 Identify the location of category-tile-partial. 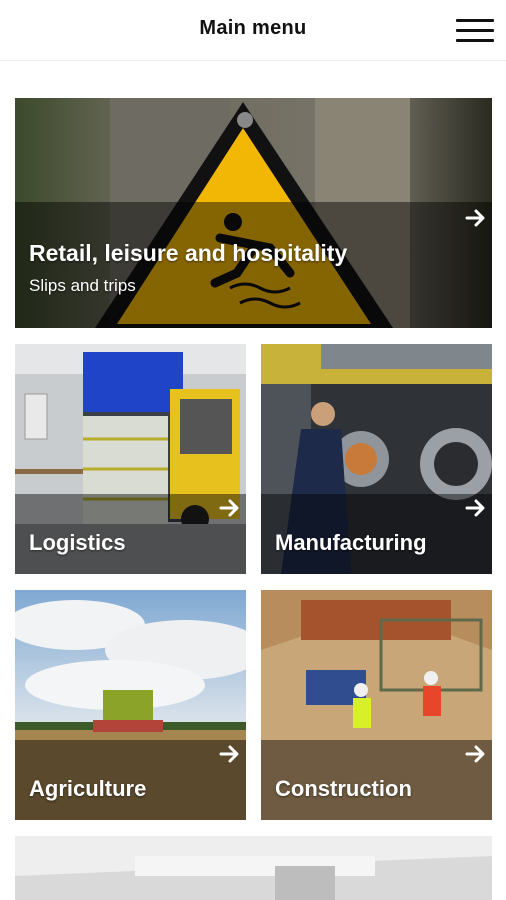
(253, 868).